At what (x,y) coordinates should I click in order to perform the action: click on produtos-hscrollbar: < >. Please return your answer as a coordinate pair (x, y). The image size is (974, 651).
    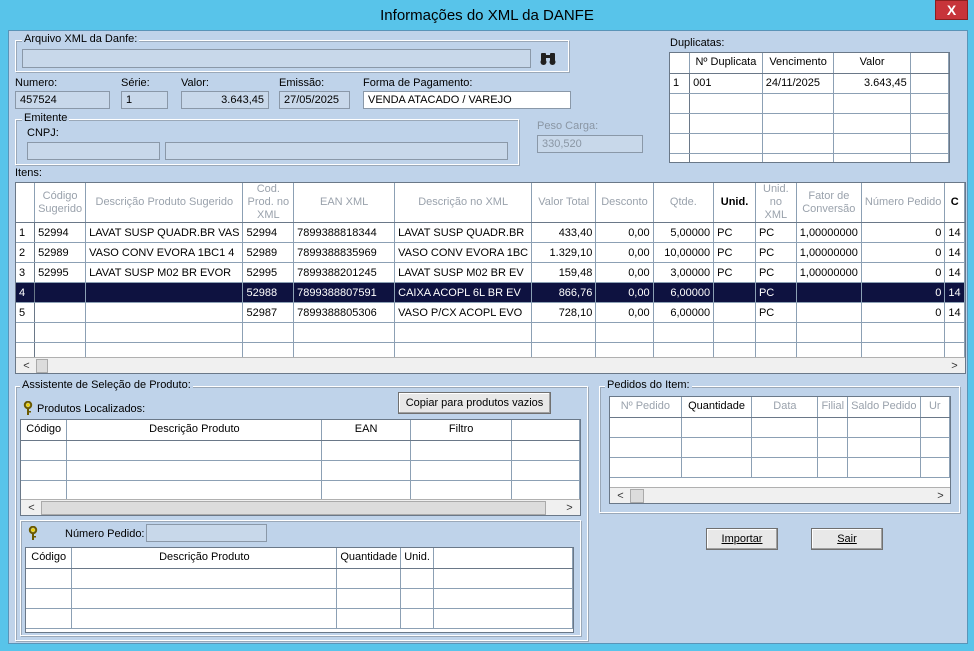
    Looking at the image, I should click on (300, 507).